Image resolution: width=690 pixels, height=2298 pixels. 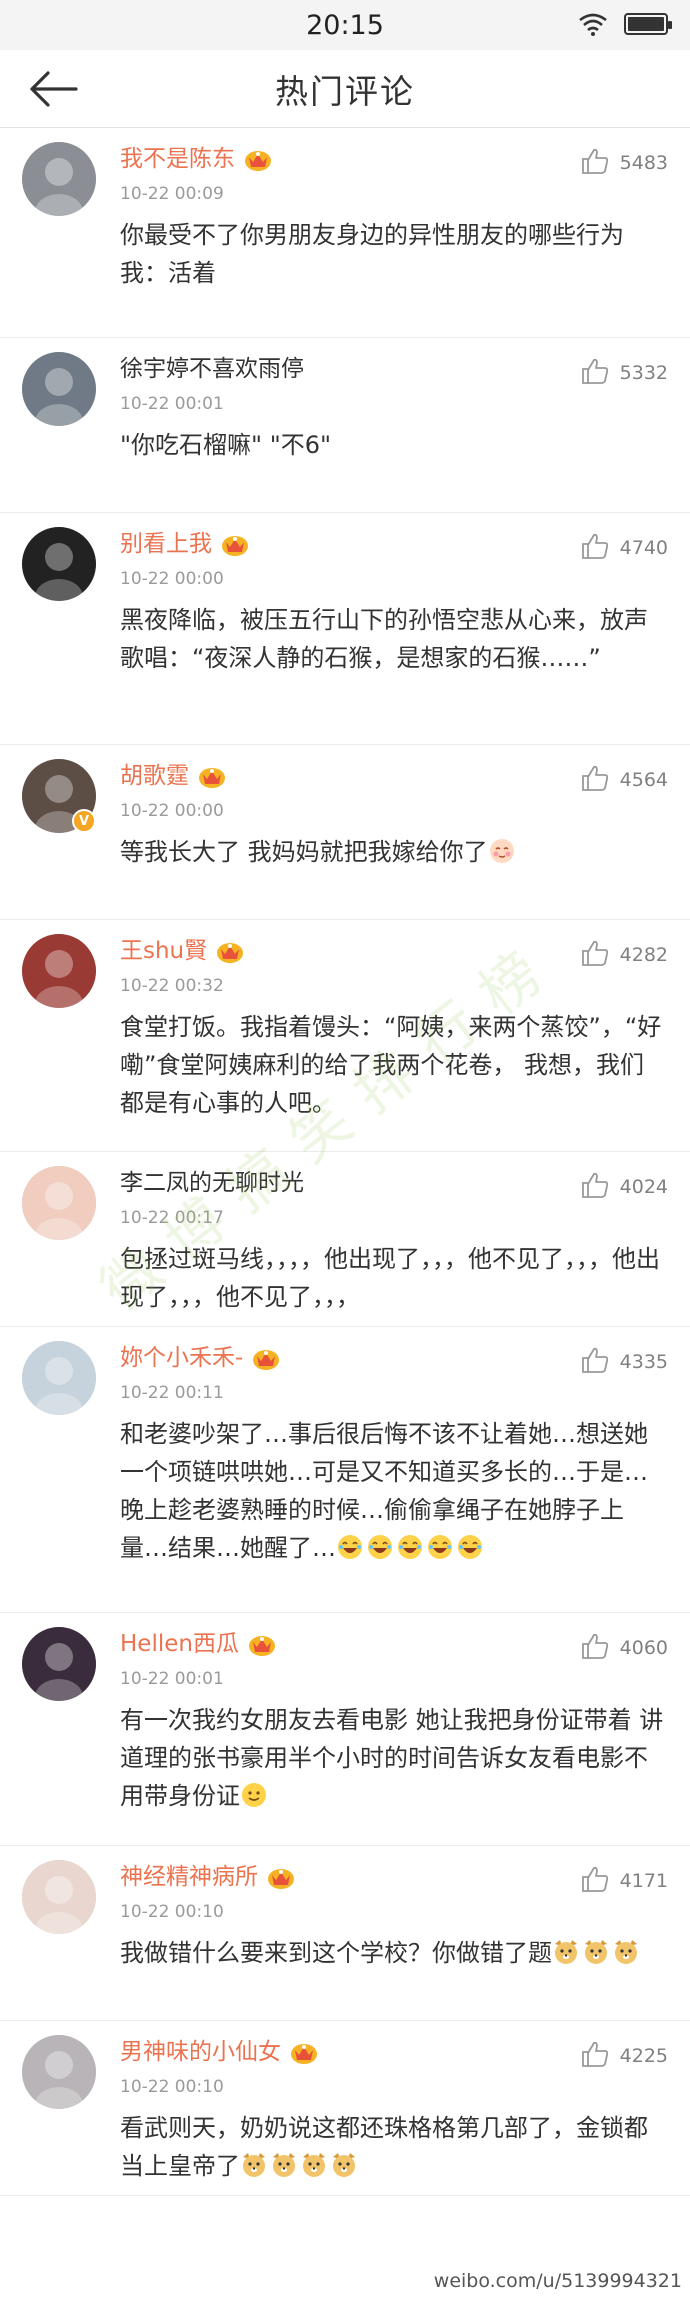 What do you see at coordinates (166, 544) in the screenshot?
I see `username: 别看上我` at bounding box center [166, 544].